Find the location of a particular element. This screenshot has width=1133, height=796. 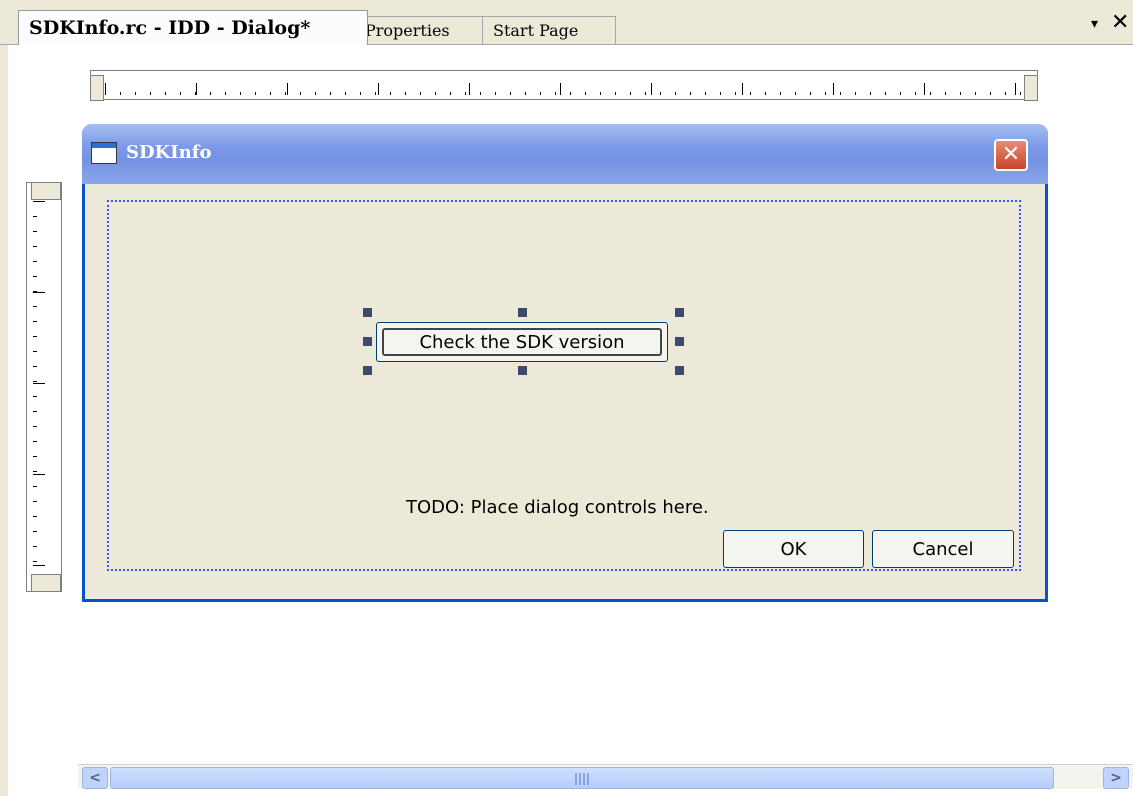

selection-handle-top-right is located at coordinates (679, 312).